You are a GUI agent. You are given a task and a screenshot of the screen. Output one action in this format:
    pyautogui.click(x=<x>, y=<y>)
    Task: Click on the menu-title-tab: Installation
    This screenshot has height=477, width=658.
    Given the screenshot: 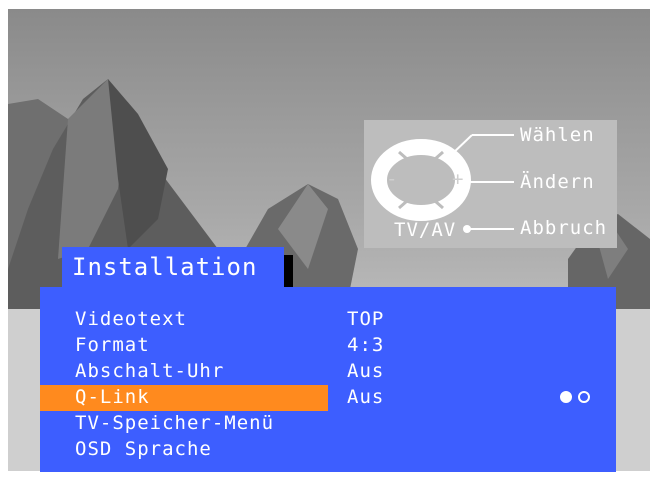 What is the action you would take?
    pyautogui.click(x=173, y=267)
    